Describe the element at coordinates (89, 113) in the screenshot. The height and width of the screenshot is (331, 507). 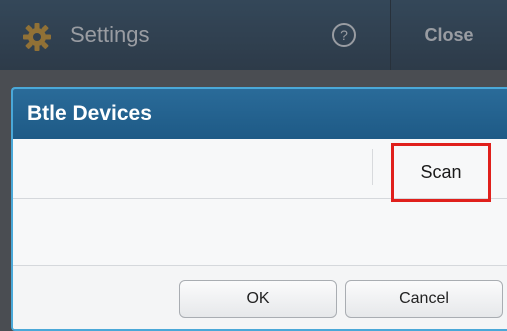
I see `dialog-title: Btle Devices` at that location.